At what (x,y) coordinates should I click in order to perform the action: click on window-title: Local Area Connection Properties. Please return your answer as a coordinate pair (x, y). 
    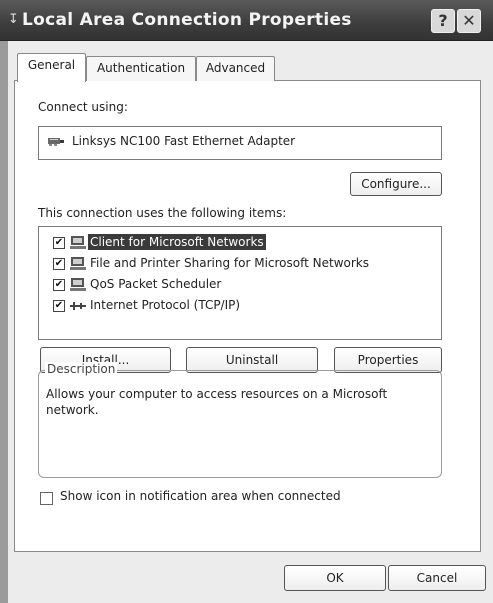
    Looking at the image, I should click on (187, 20).